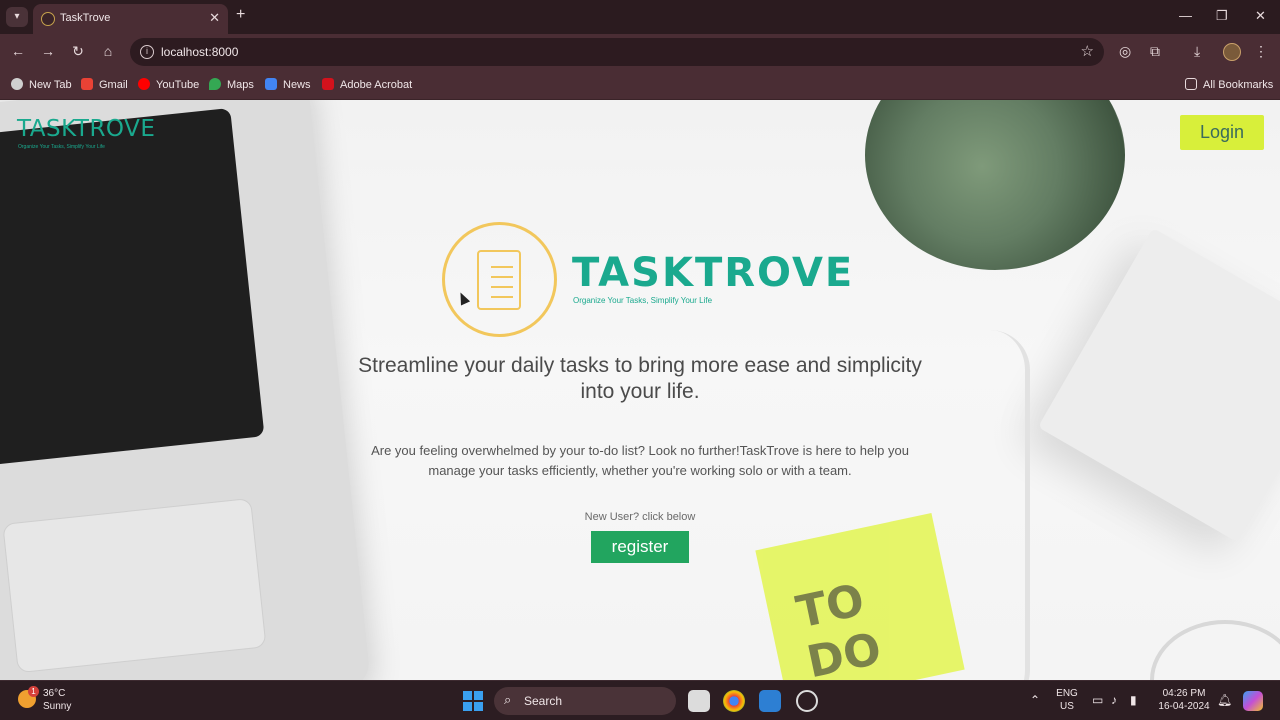  I want to click on home-icon: ⌂, so click(108, 51).